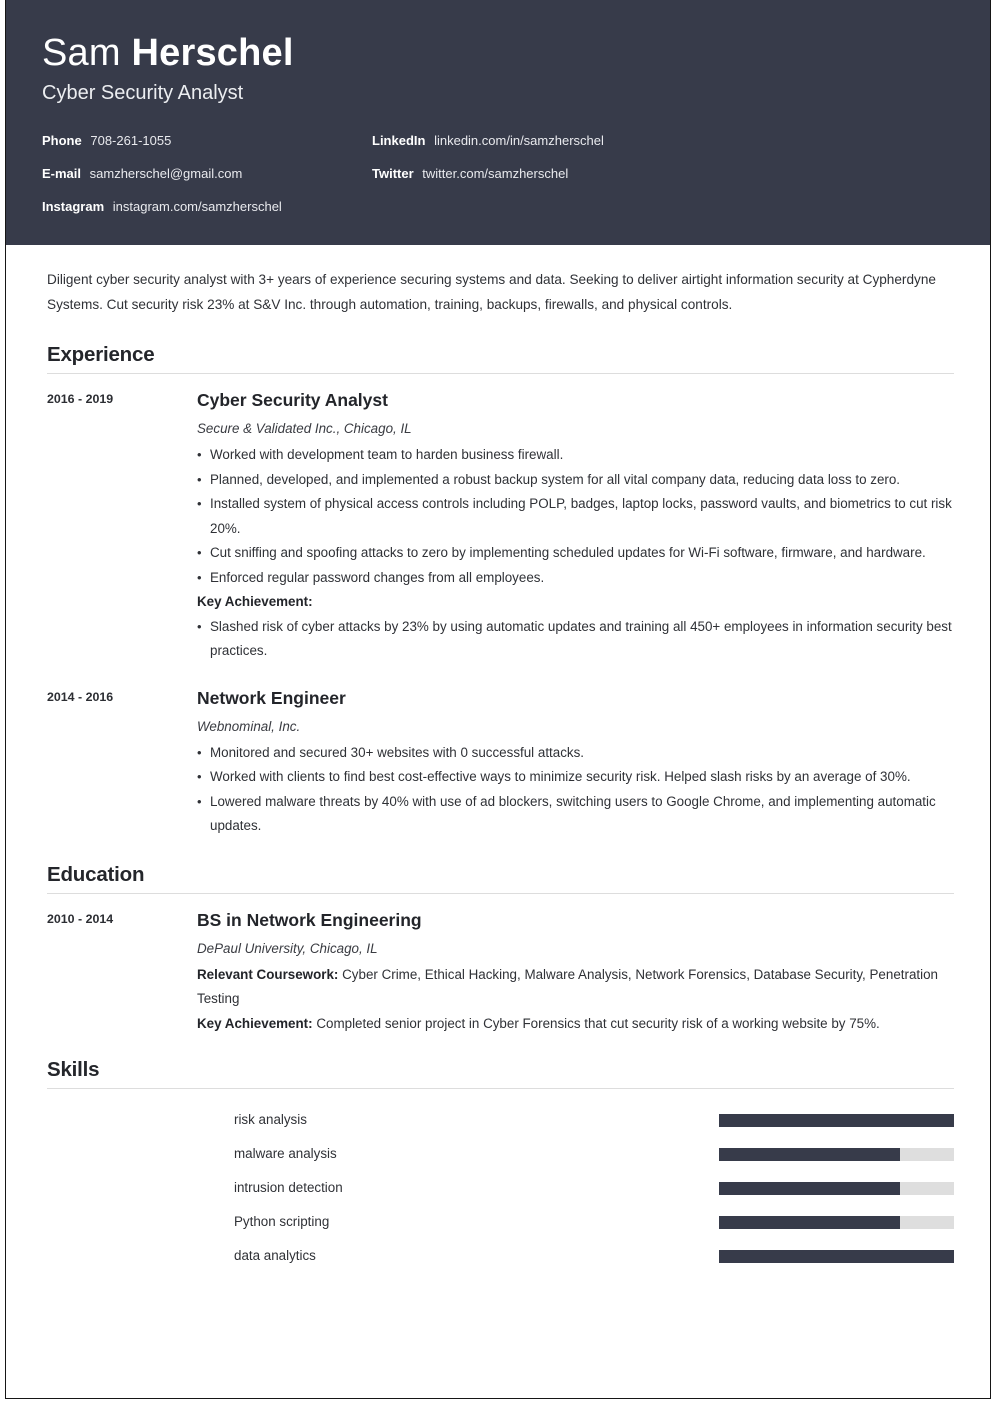 The width and height of the screenshot is (996, 1406). I want to click on education-school: DePaul University, Chicago, IL, so click(287, 948).